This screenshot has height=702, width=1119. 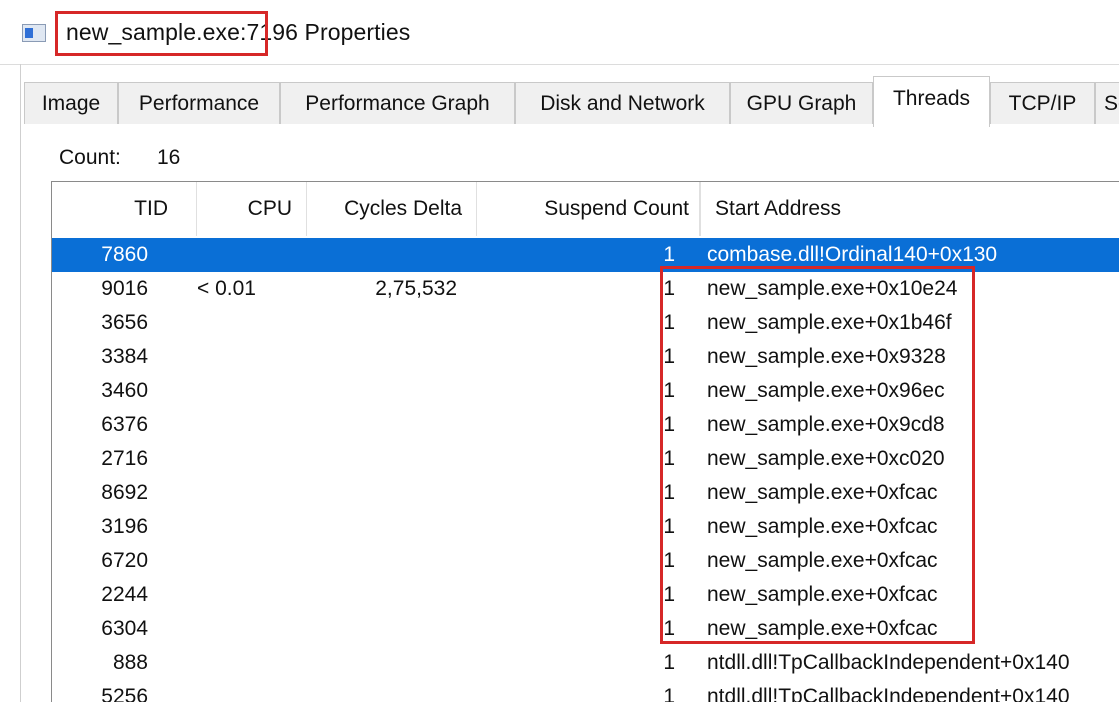 What do you see at coordinates (169, 157) in the screenshot?
I see `thread-count-value: 16` at bounding box center [169, 157].